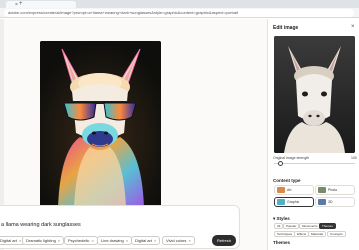 Image resolution: width=359 pixels, height=250 pixels. I want to click on content-type-label: Graphic, so click(293, 202).